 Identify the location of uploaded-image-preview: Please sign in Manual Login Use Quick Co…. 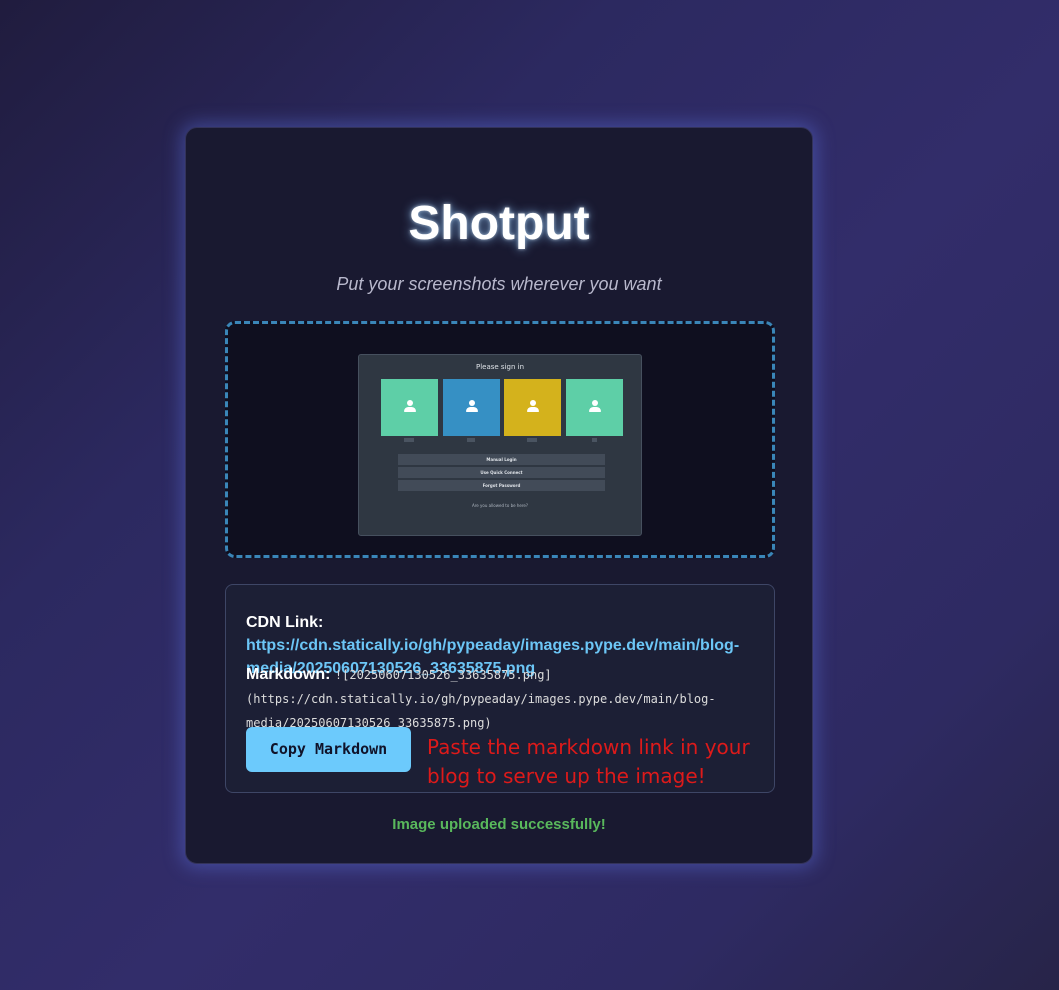
(500, 445).